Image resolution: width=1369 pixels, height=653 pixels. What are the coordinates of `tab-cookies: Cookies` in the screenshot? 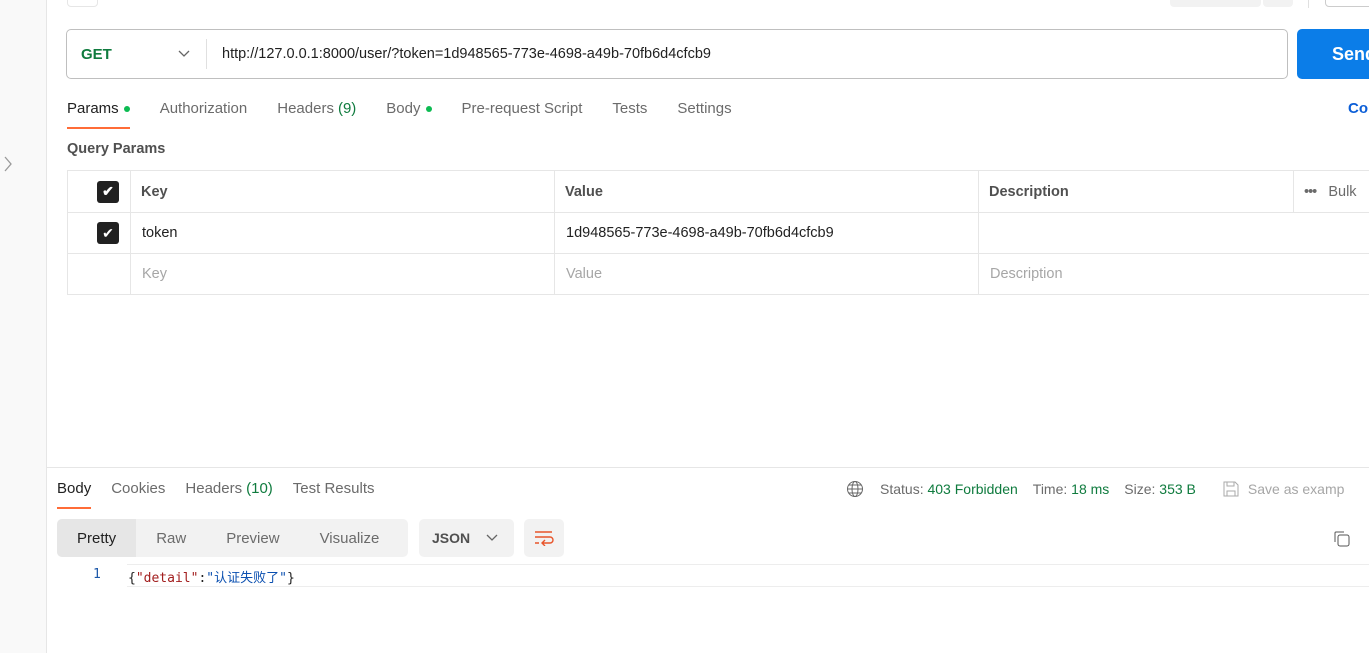 It's located at (138, 488).